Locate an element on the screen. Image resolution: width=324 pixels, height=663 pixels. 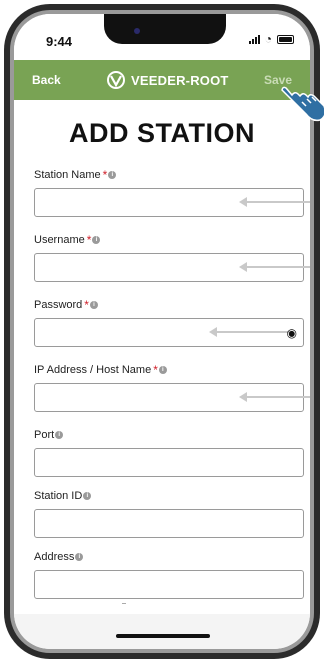
username-field: Username * i is located at coordinates (172, 257).